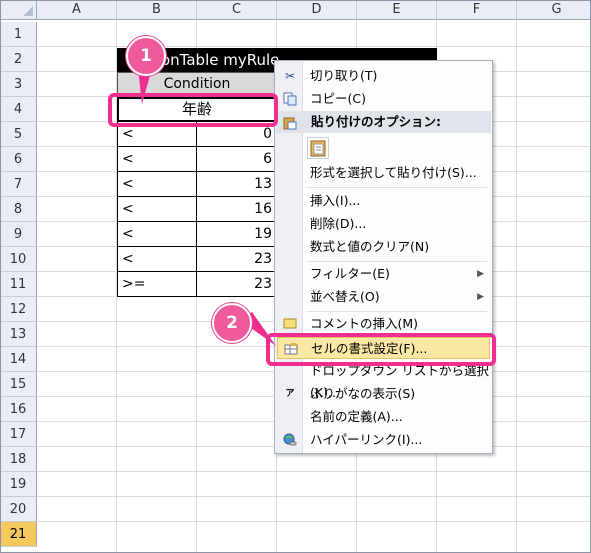 The image size is (591, 553). What do you see at coordinates (232, 323) in the screenshot?
I see `callout-badge-2: 2` at bounding box center [232, 323].